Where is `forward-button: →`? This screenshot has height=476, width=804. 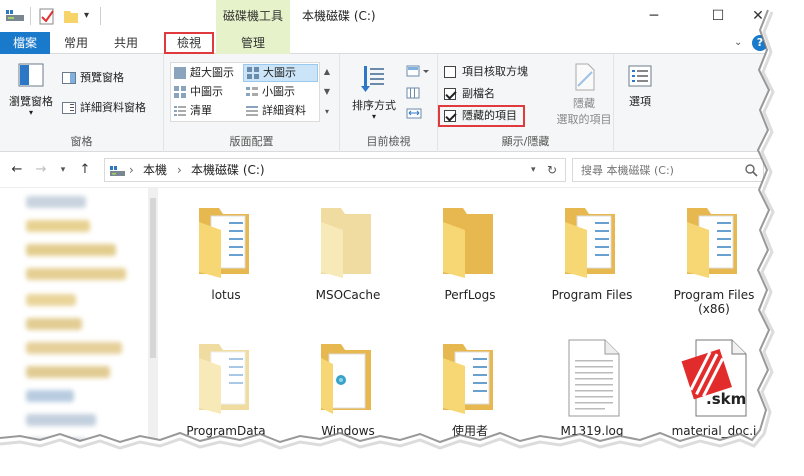 forward-button: → is located at coordinates (41, 170).